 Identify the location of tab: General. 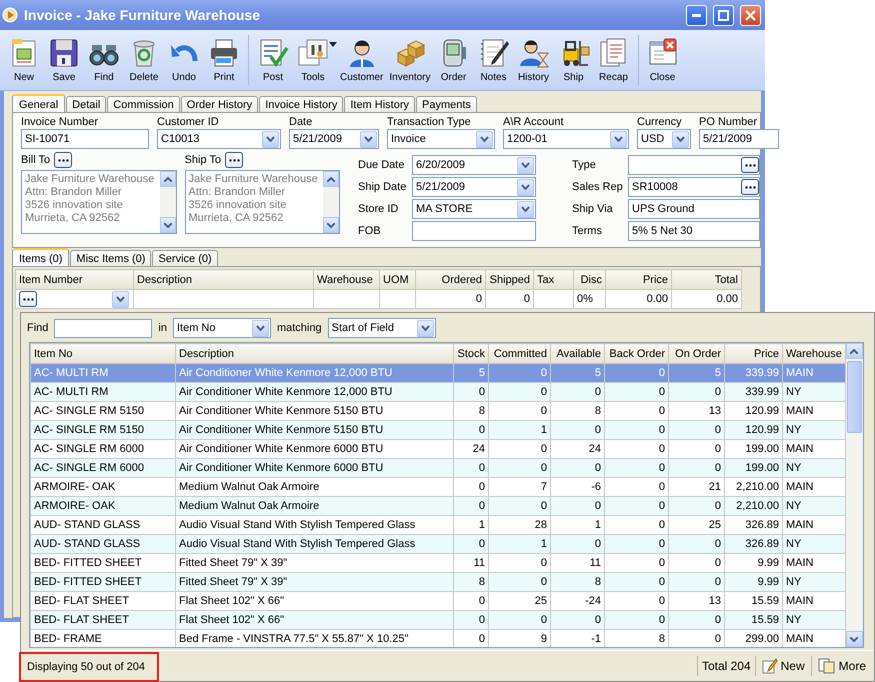
(39, 103).